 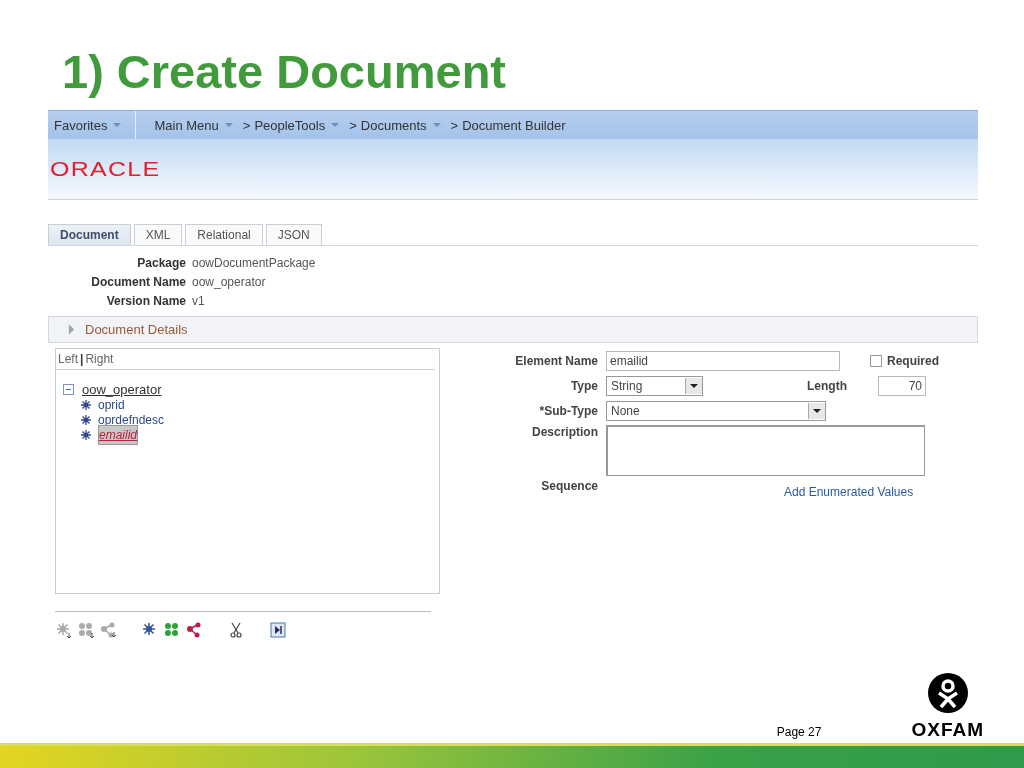 What do you see at coordinates (68, 389) in the screenshot?
I see `collapse-icon` at bounding box center [68, 389].